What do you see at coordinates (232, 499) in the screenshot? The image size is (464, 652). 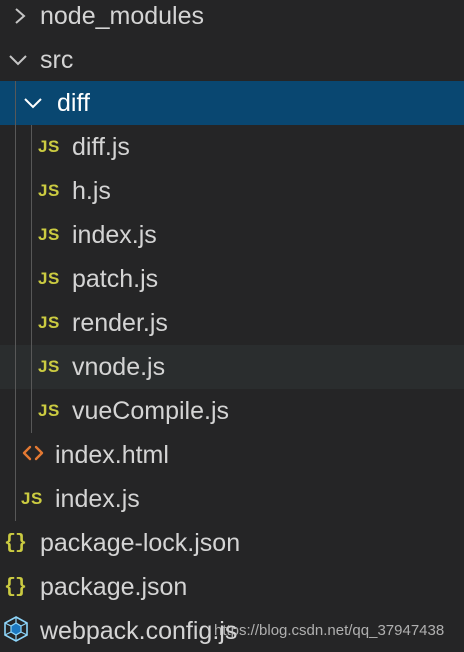 I see `tree-item-src-index-js: JS index.js` at bounding box center [232, 499].